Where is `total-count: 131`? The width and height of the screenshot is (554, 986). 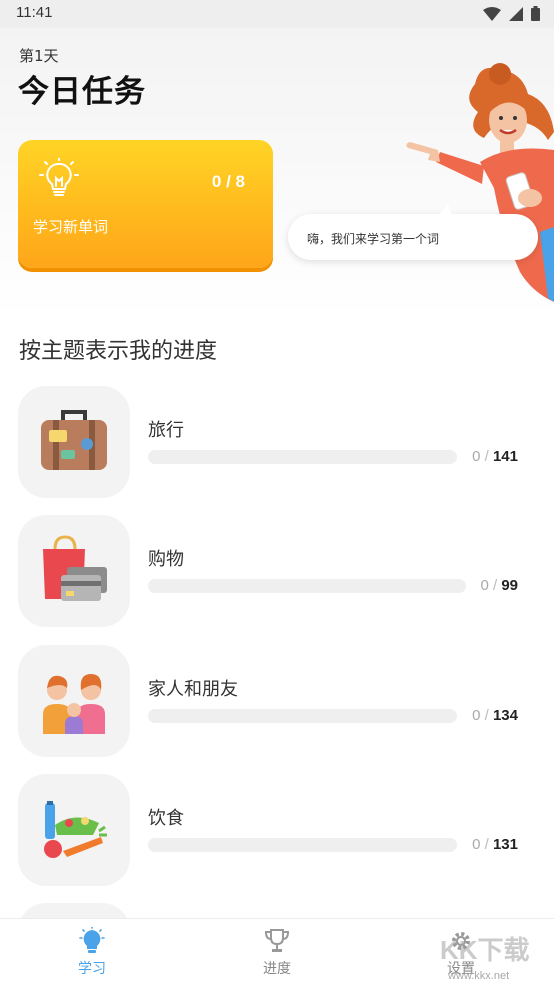
total-count: 131 is located at coordinates (505, 844).